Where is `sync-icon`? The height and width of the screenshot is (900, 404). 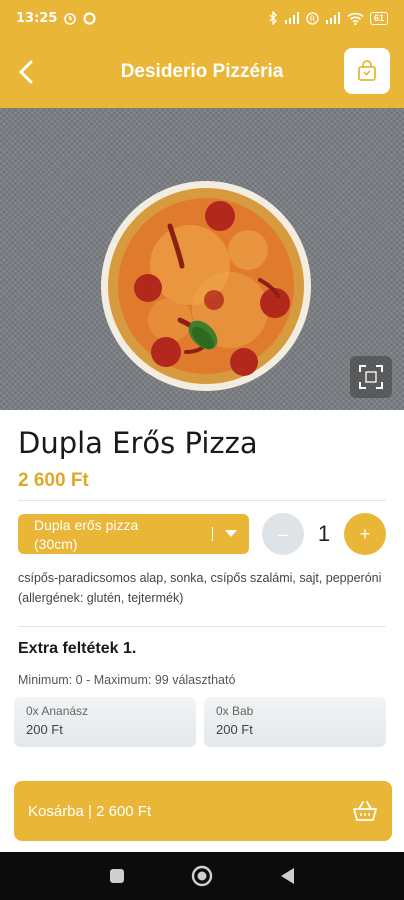 sync-icon is located at coordinates (89, 18).